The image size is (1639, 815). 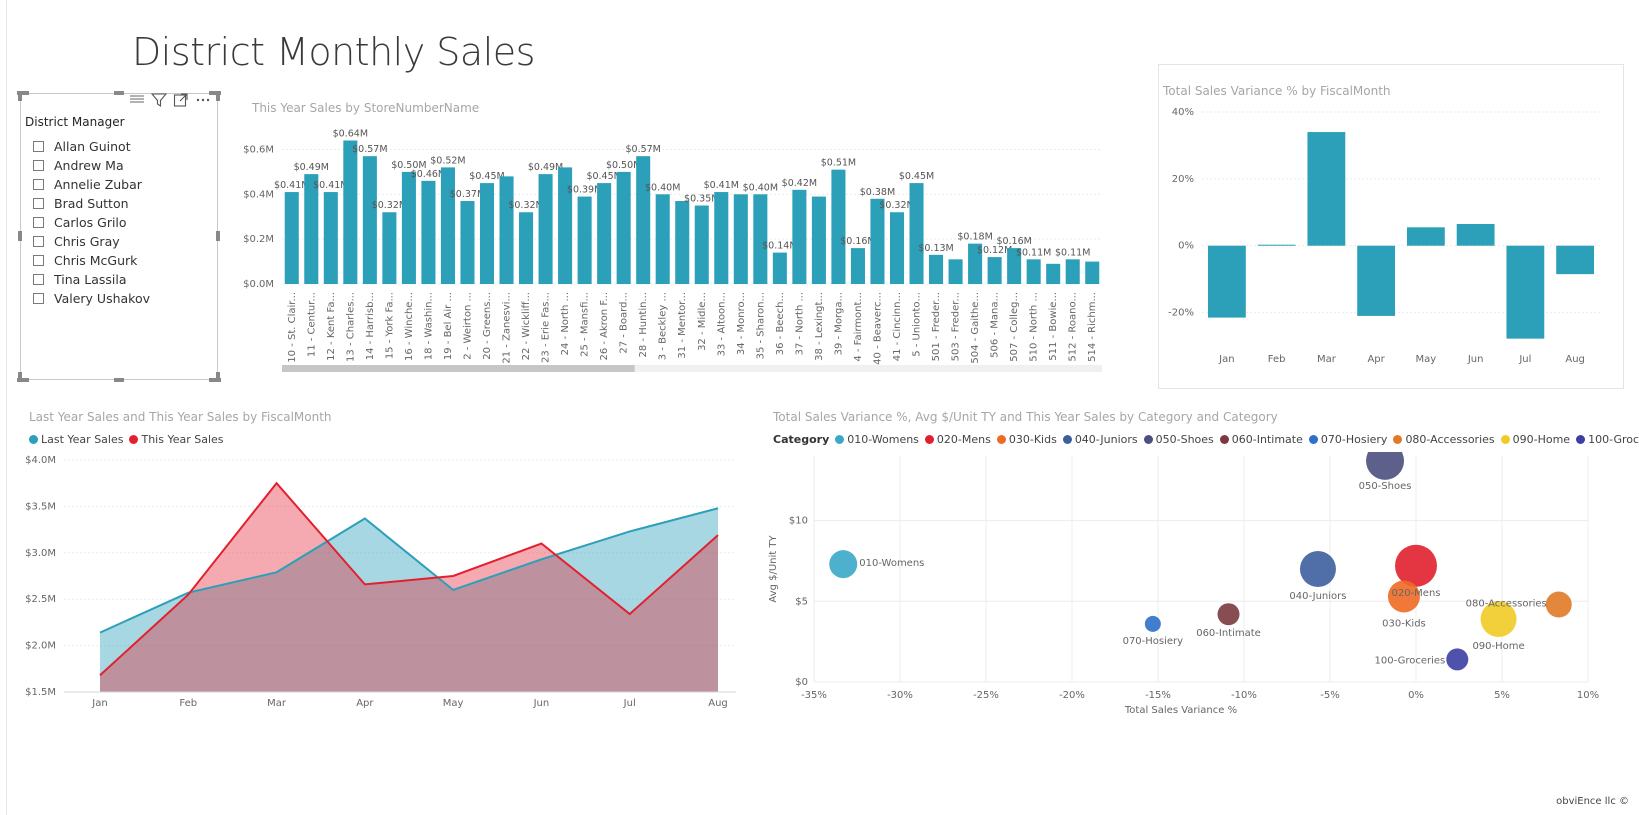 What do you see at coordinates (159, 100) in the screenshot?
I see `filter-icon` at bounding box center [159, 100].